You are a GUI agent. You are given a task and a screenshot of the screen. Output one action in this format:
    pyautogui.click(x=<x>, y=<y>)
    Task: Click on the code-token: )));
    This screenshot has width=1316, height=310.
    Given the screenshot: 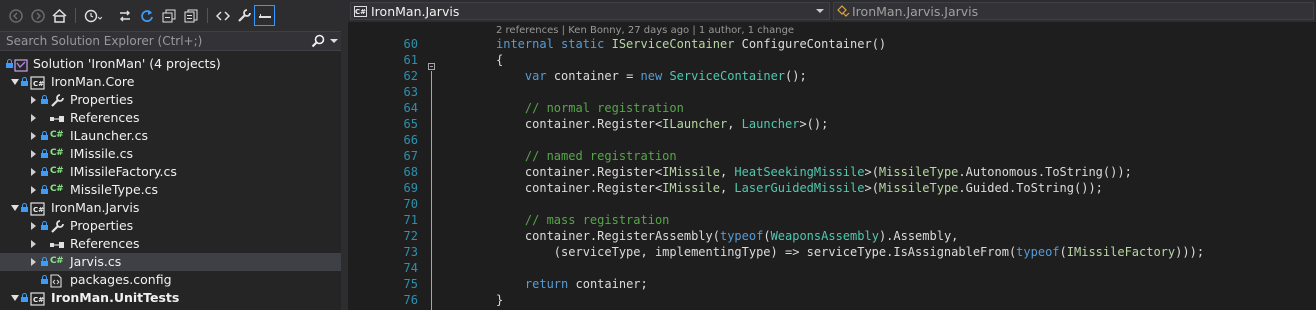 What is the action you would take?
    pyautogui.click(x=1190, y=252)
    